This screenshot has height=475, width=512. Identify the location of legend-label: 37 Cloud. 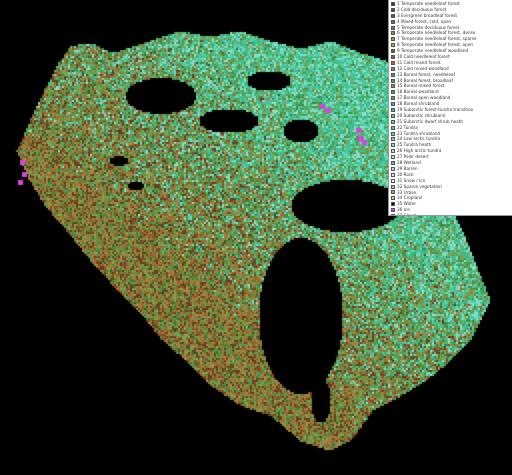
(406, 214).